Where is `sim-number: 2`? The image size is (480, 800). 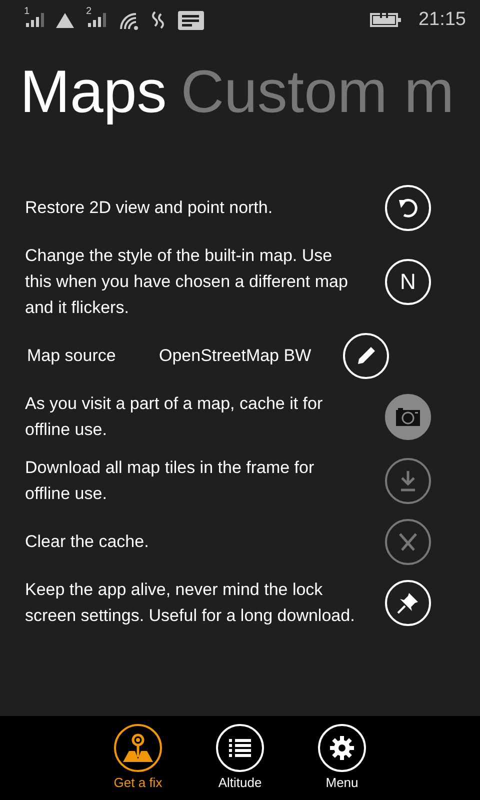 sim-number: 2 is located at coordinates (89, 12).